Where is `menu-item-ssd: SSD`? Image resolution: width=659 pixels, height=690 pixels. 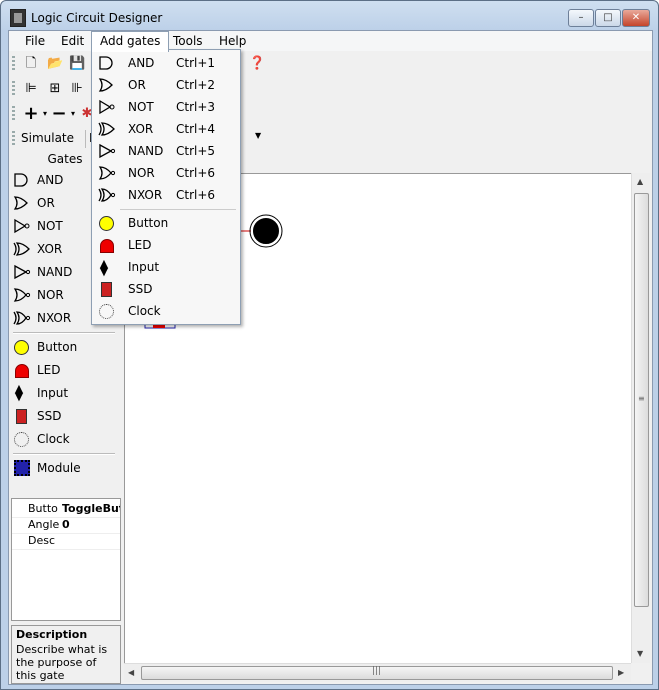
menu-item-ssd: SSD is located at coordinates (166, 289).